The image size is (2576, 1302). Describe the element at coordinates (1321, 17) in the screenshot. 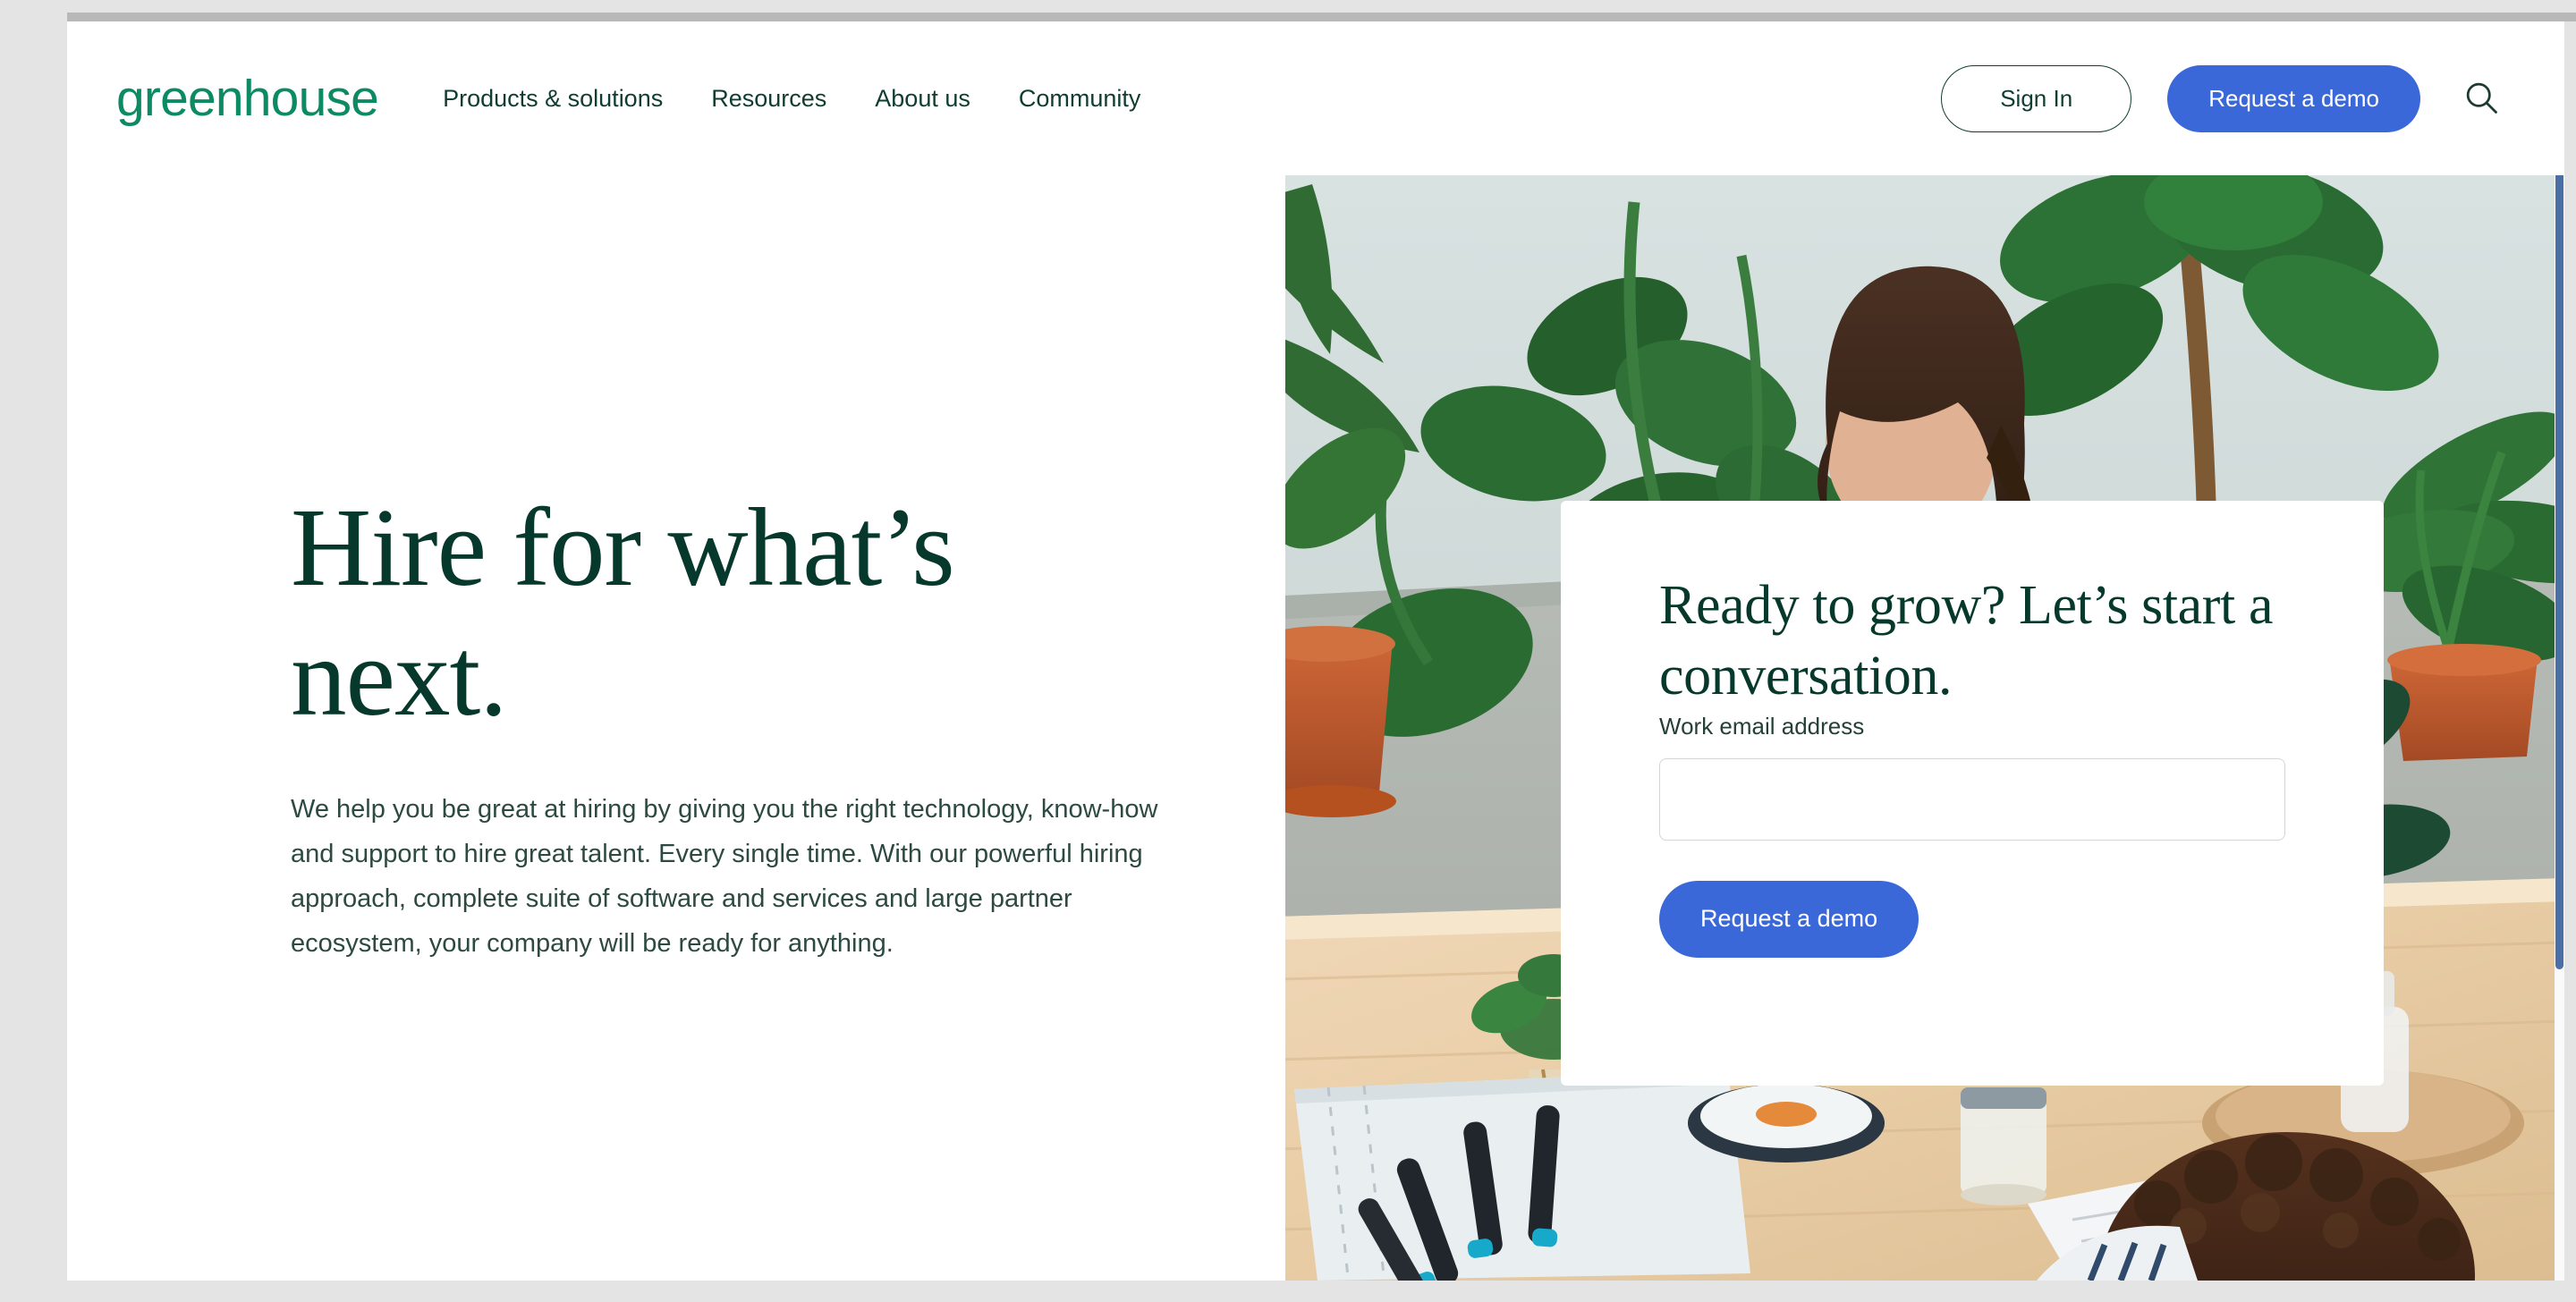

I see `browser-chrome-bar` at that location.